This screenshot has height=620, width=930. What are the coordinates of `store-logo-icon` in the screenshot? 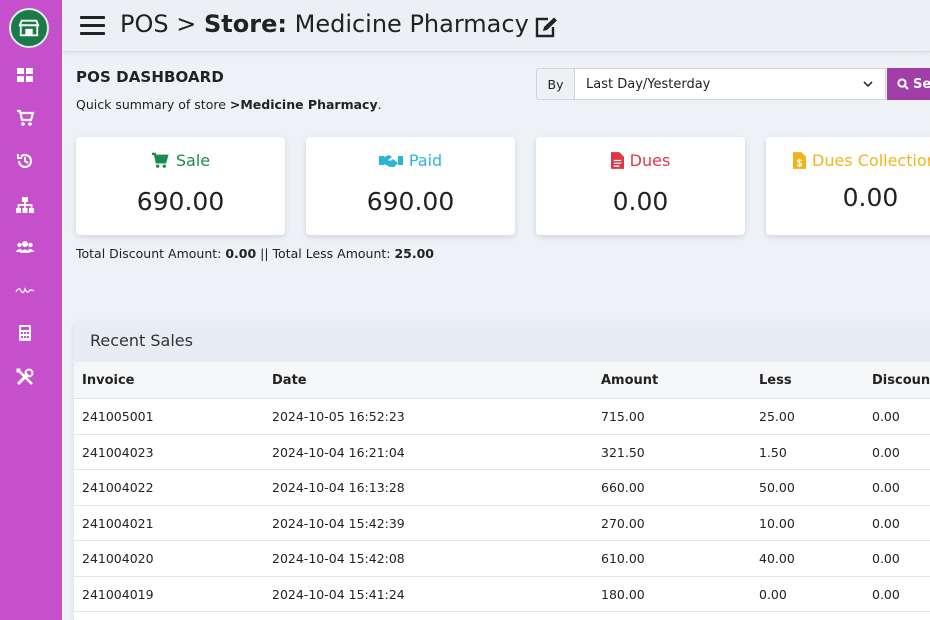 It's located at (29, 28).